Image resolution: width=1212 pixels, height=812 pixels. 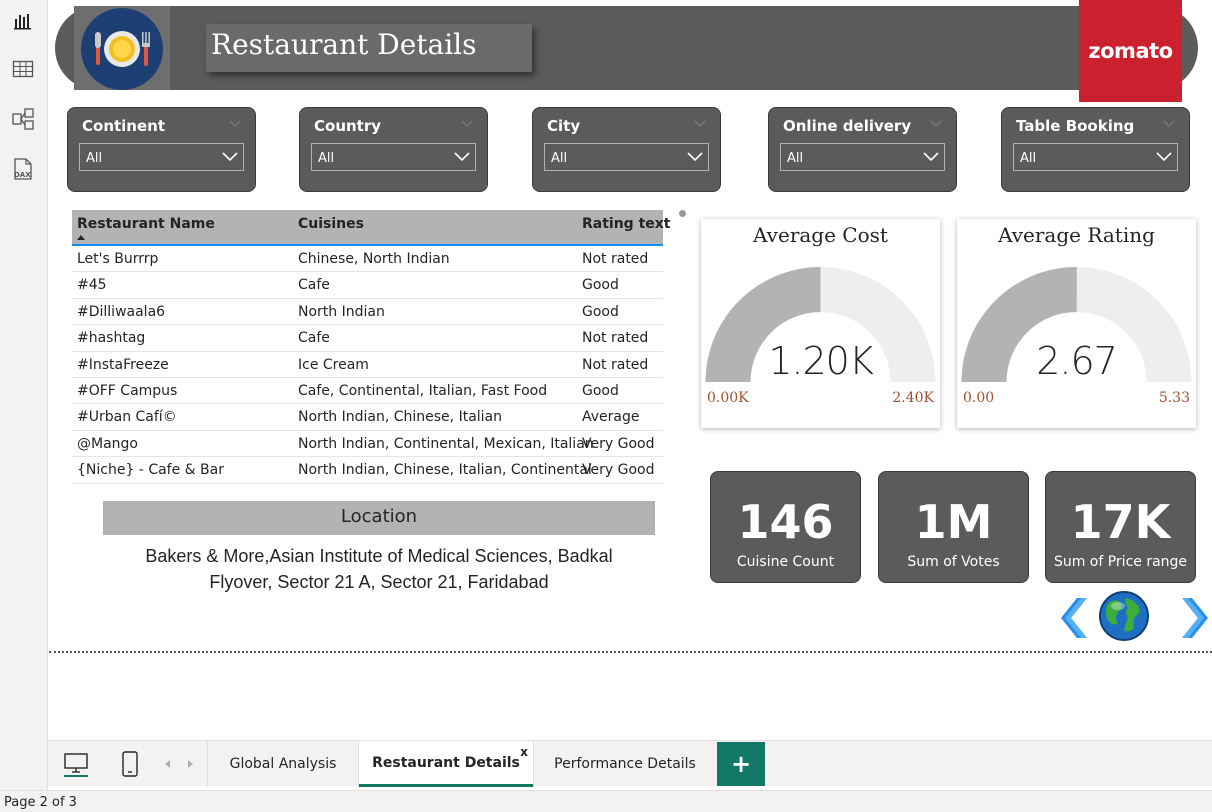 What do you see at coordinates (81, 237) in the screenshot?
I see `sort-ascending-icon` at bounding box center [81, 237].